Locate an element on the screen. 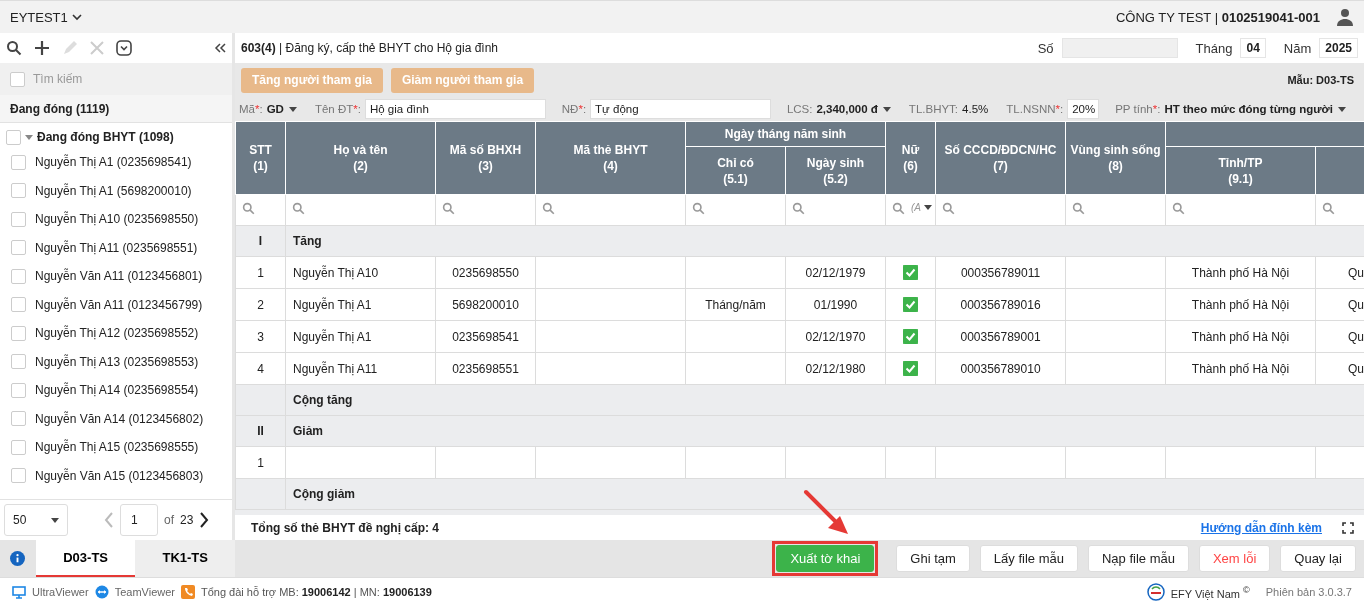 The image size is (1364, 605). tree-item: Nguyễn Thị A14 (0235698554) is located at coordinates (117, 390).